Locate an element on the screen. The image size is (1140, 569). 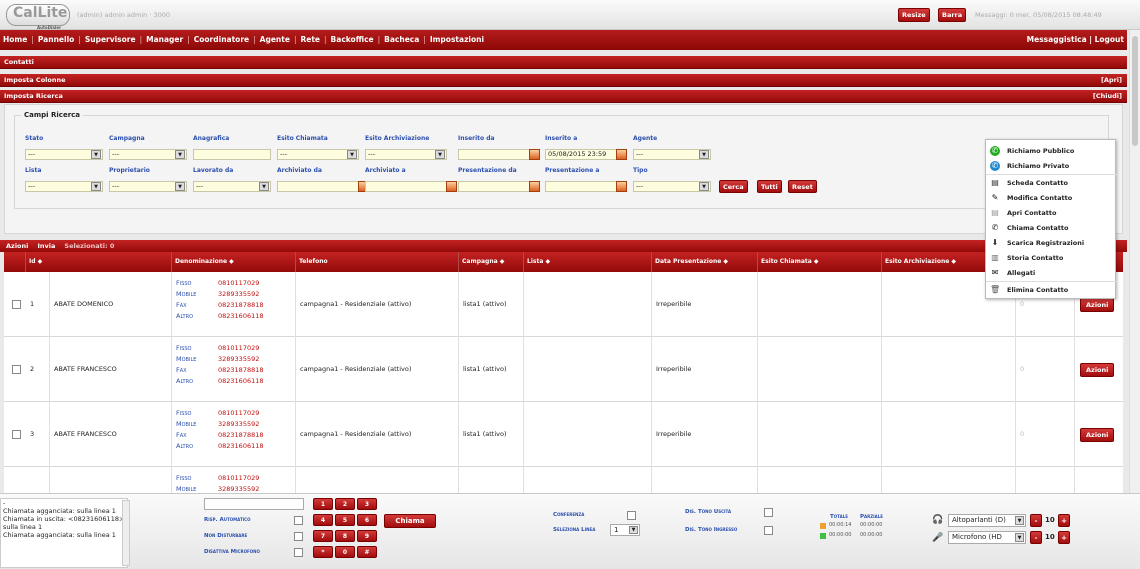
speaker-select: Altoparlanti (D) ▼ is located at coordinates (987, 520).